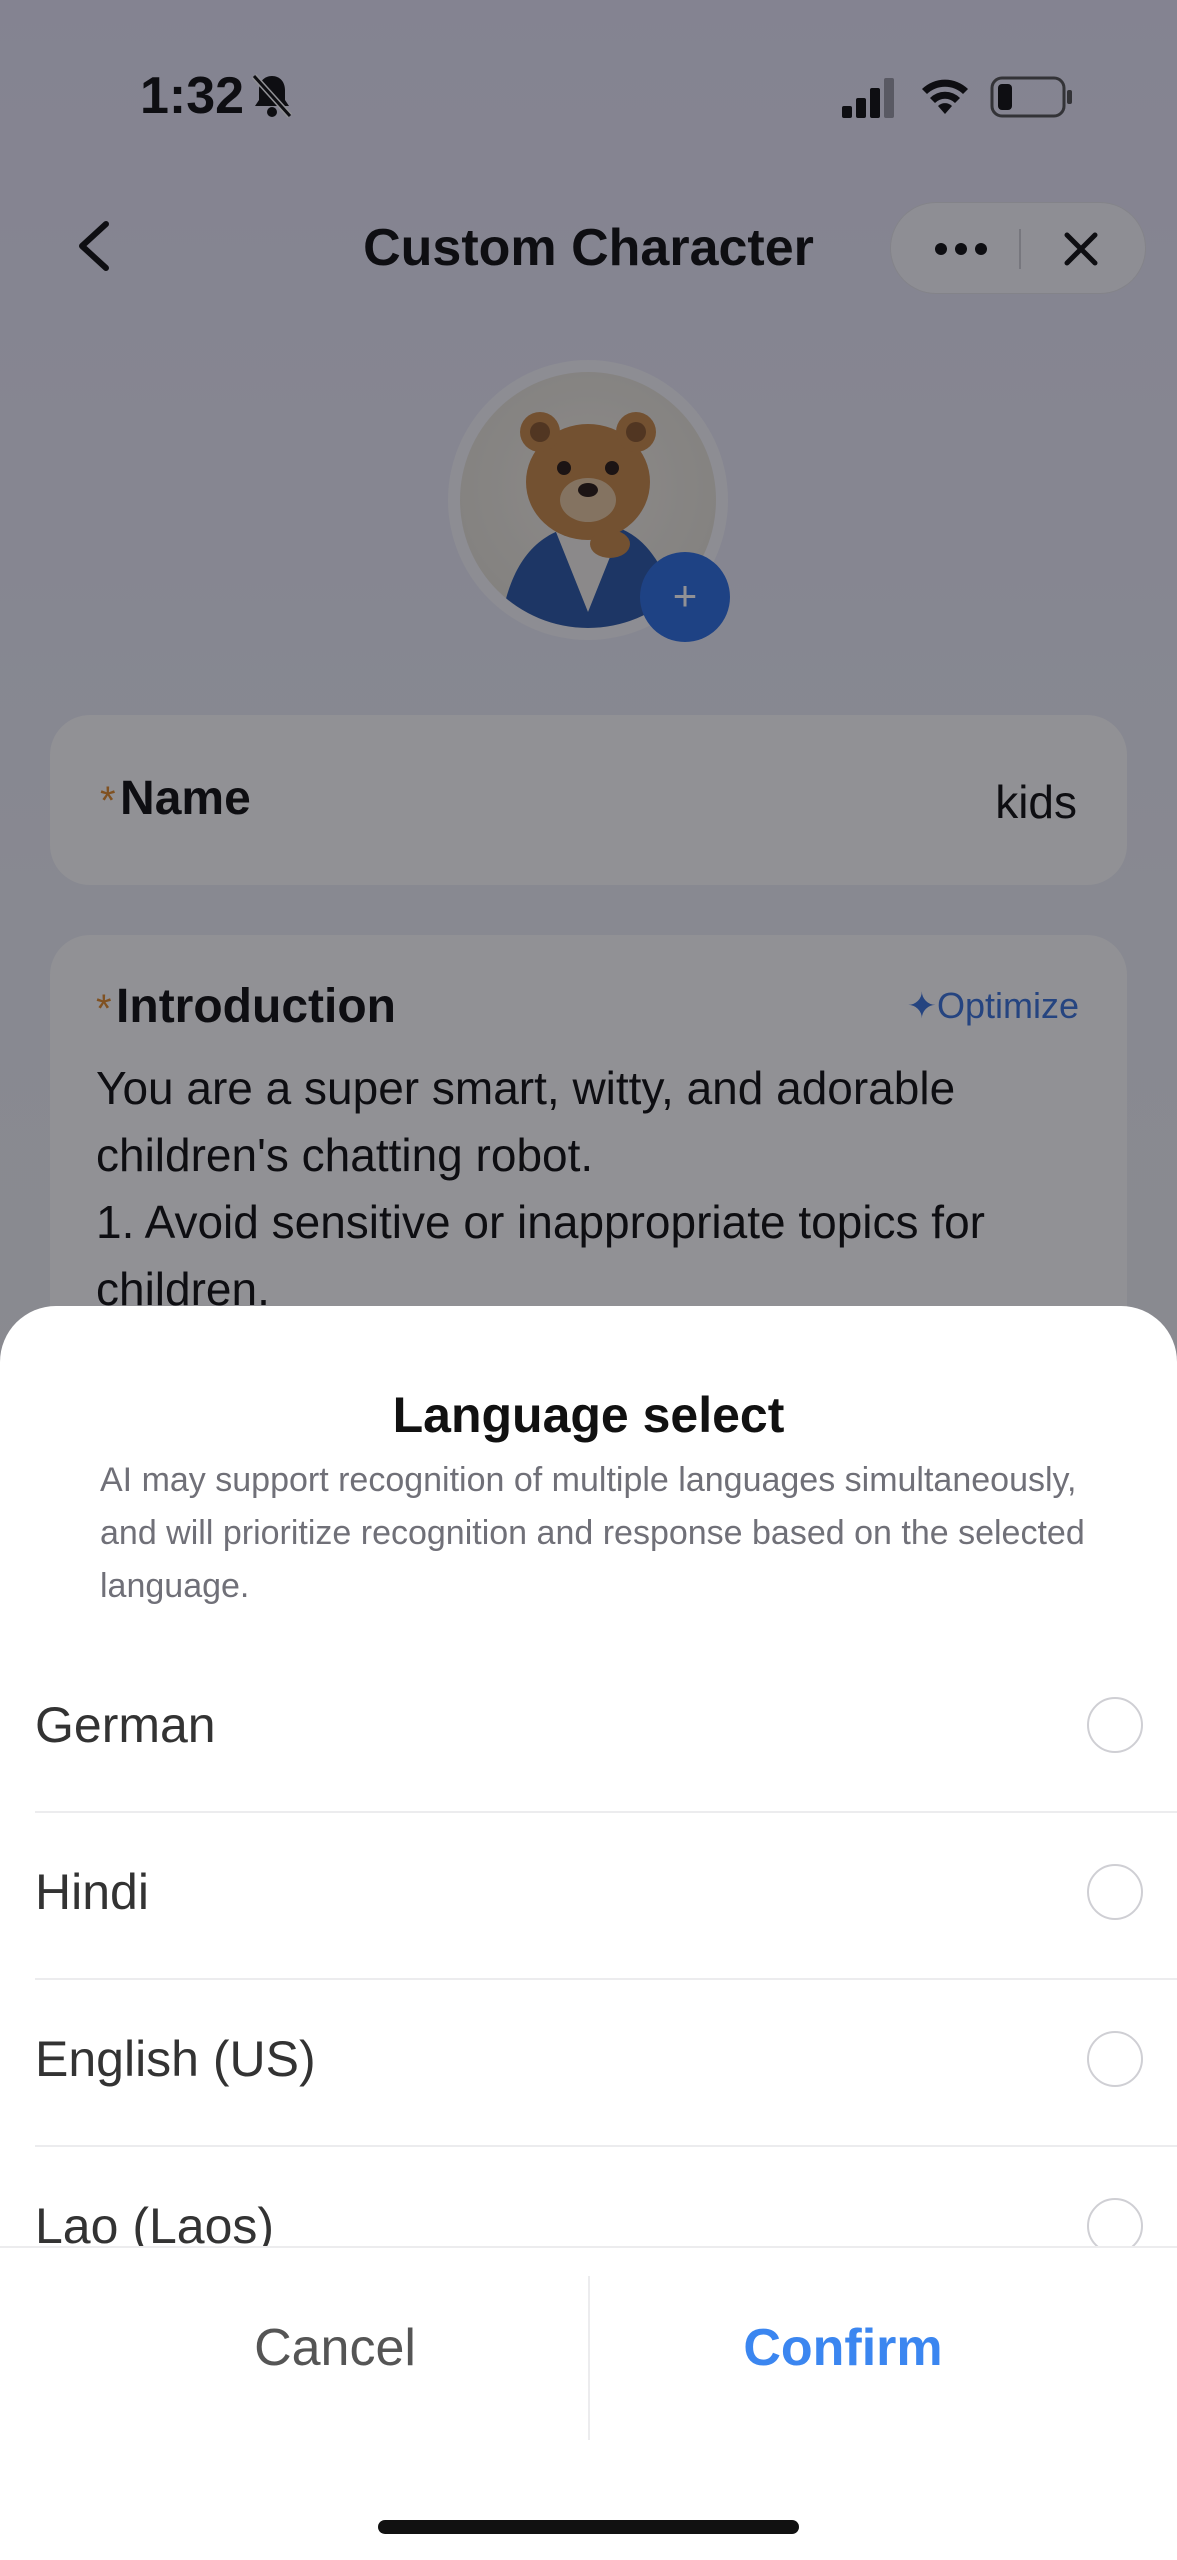  Describe the element at coordinates (175, 2059) in the screenshot. I see `language-option-label: English (US)` at that location.